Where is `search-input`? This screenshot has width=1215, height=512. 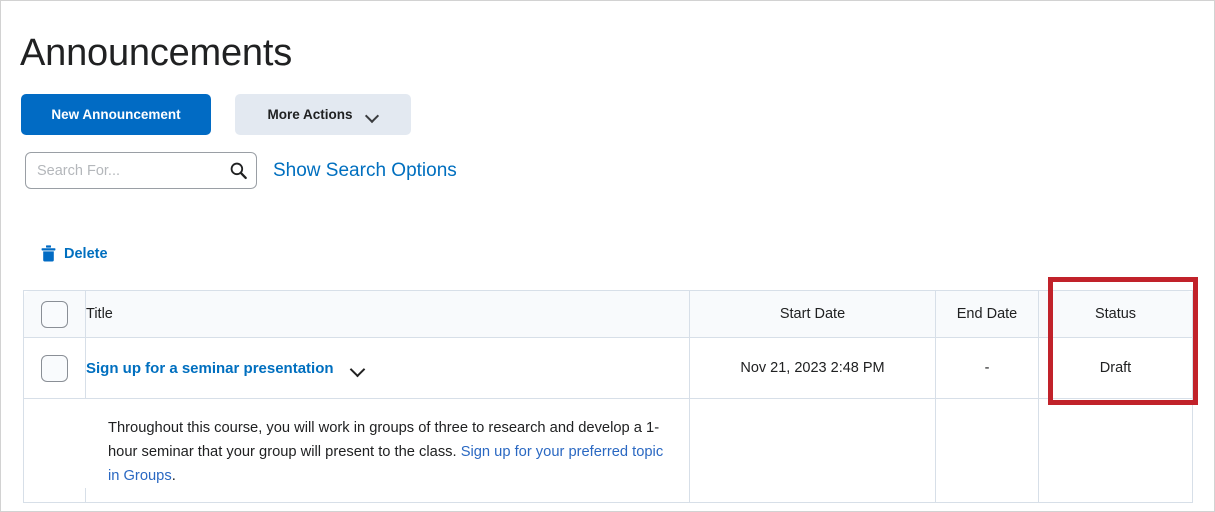 search-input is located at coordinates (133, 170).